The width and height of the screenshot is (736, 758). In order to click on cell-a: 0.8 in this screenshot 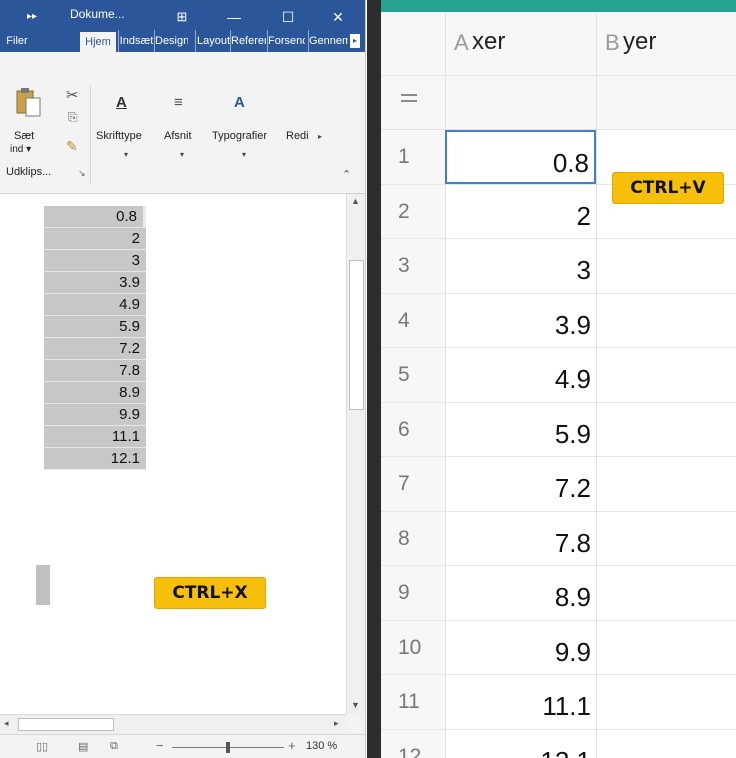, I will do `click(520, 157)`.